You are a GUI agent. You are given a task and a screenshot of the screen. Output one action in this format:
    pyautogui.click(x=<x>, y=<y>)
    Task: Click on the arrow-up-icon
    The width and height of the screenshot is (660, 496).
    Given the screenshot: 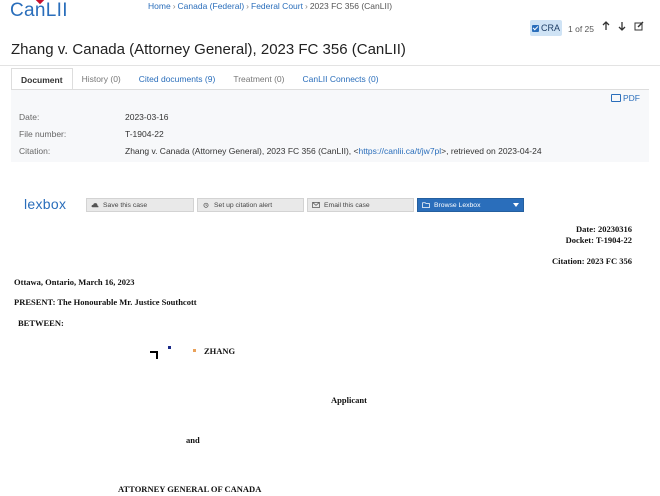 What is the action you would take?
    pyautogui.click(x=606, y=25)
    